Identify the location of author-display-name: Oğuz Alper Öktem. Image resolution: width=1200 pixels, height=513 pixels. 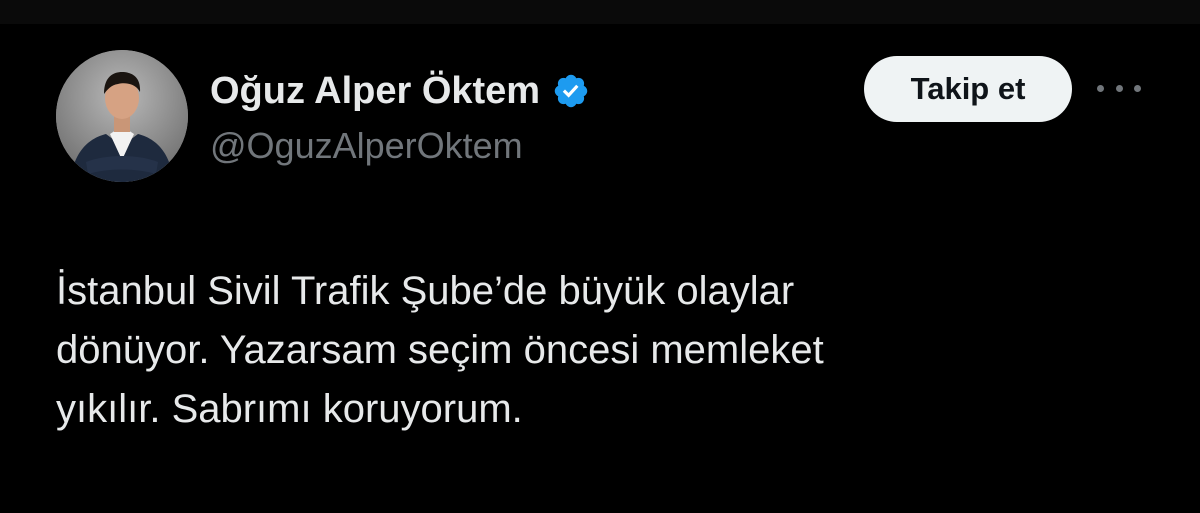
(375, 91).